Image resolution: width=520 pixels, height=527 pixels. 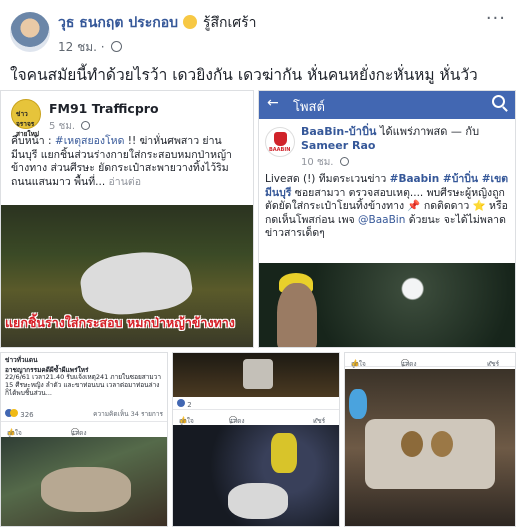 I want to click on topbar-title: โพสต์, so click(x=309, y=107).